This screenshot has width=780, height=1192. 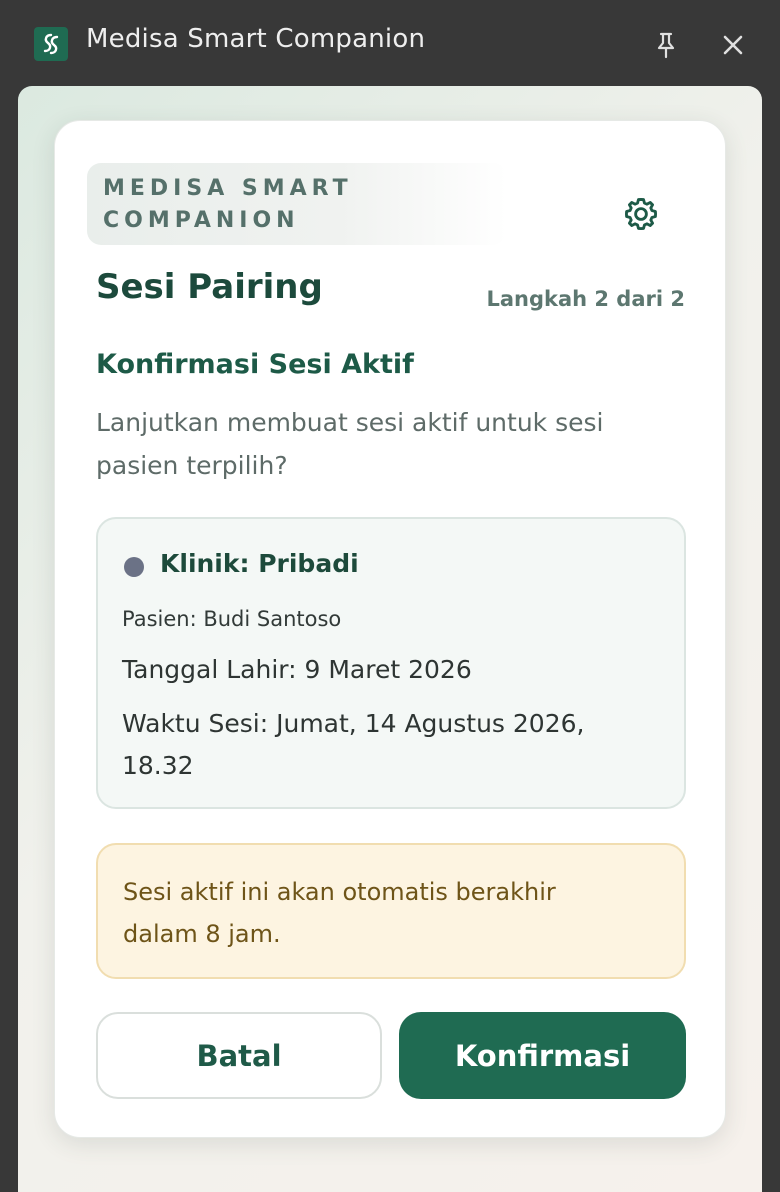 What do you see at coordinates (134, 567) in the screenshot?
I see `status-dot` at bounding box center [134, 567].